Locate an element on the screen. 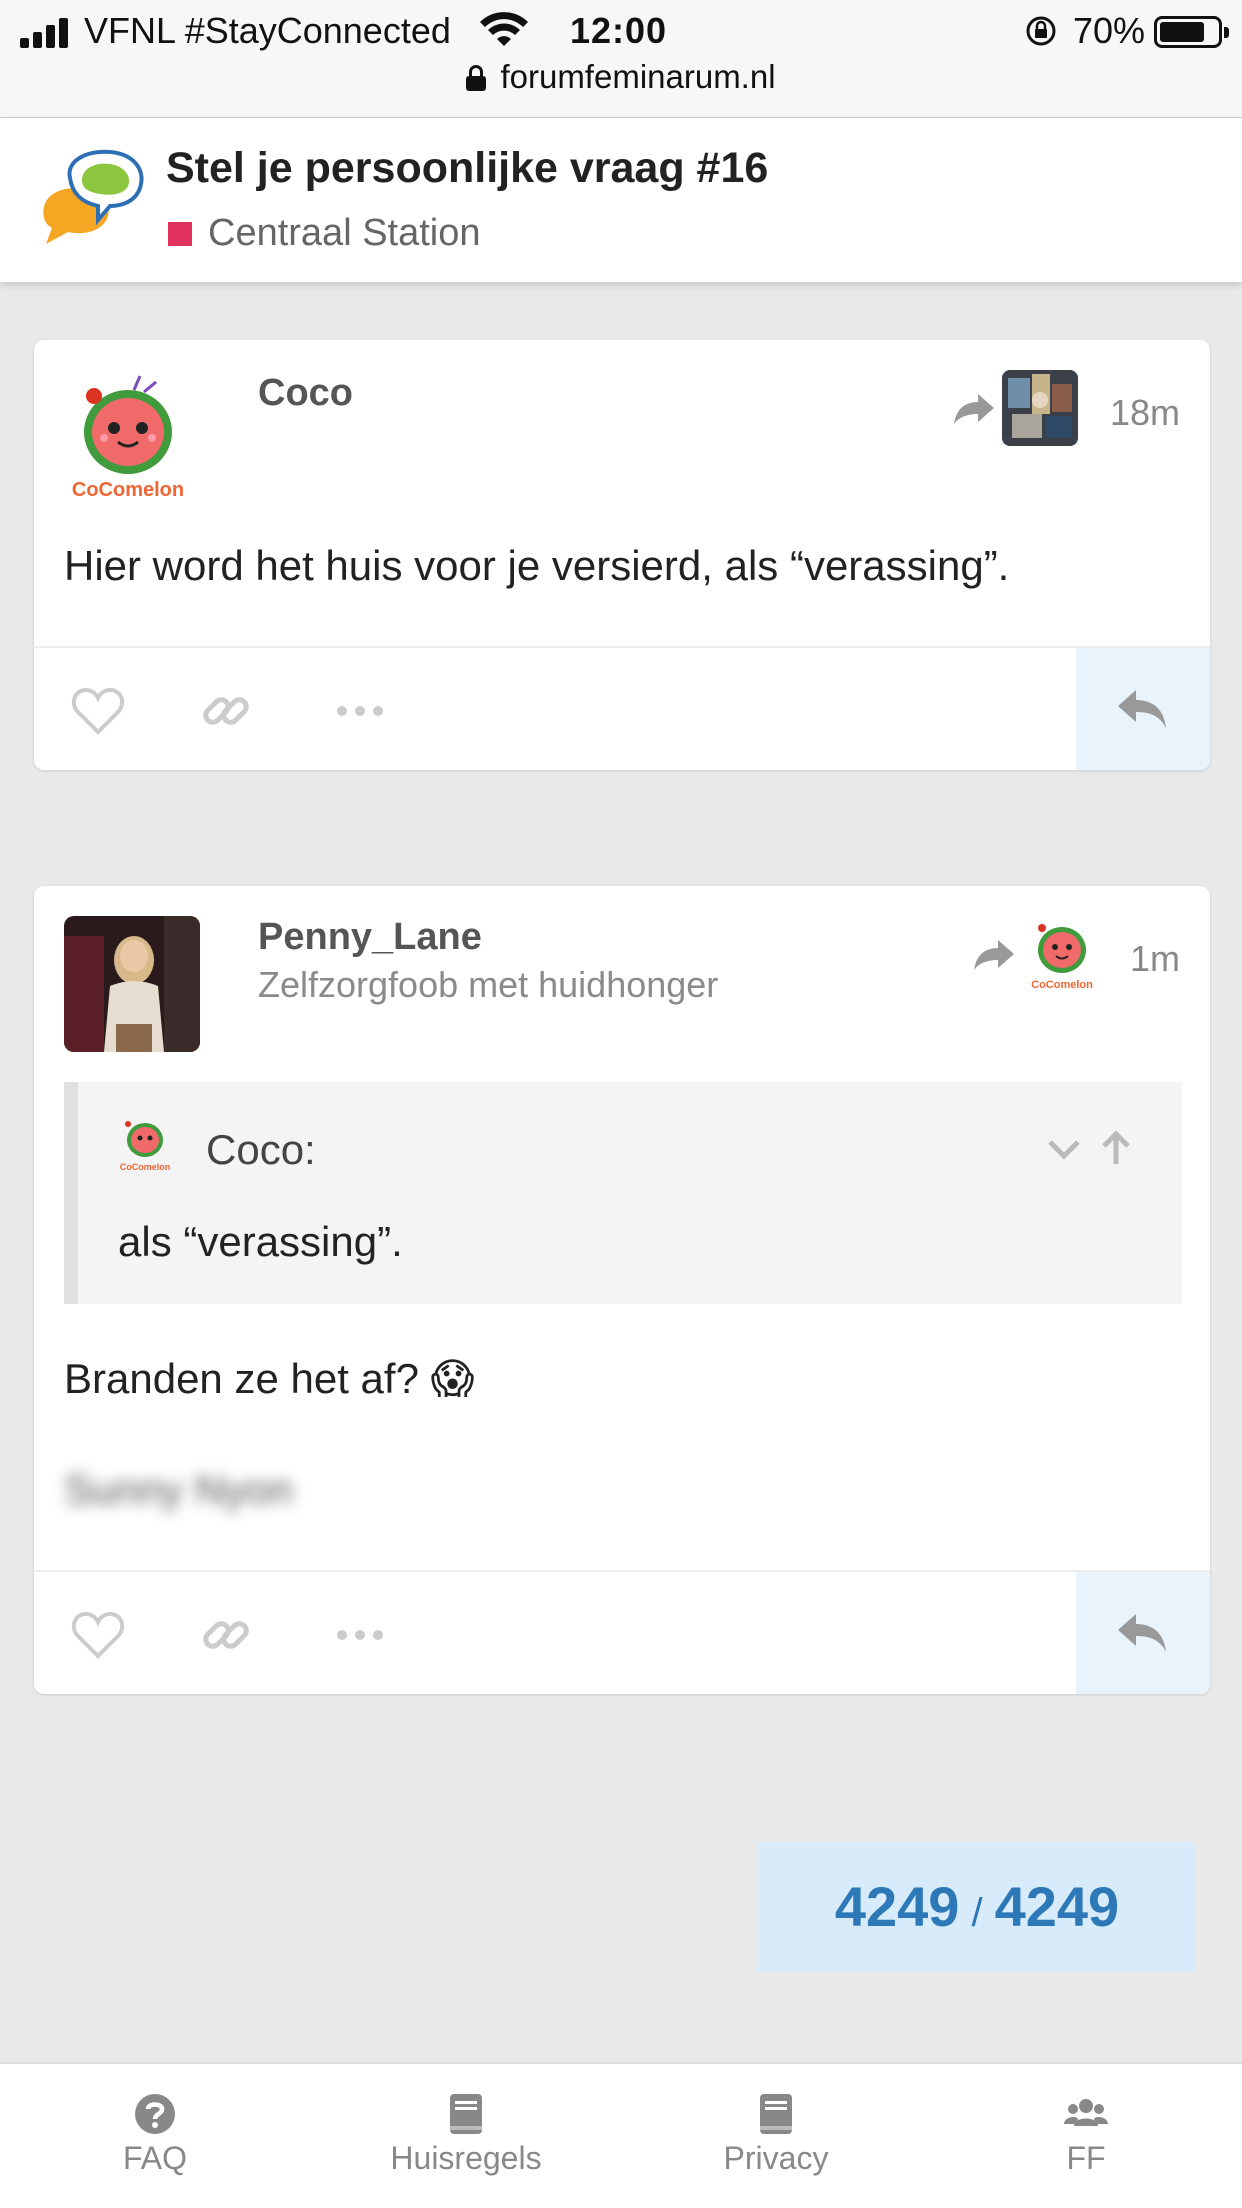 The width and height of the screenshot is (1242, 2208). nav-huisregels: Huisregels is located at coordinates (466, 2134).